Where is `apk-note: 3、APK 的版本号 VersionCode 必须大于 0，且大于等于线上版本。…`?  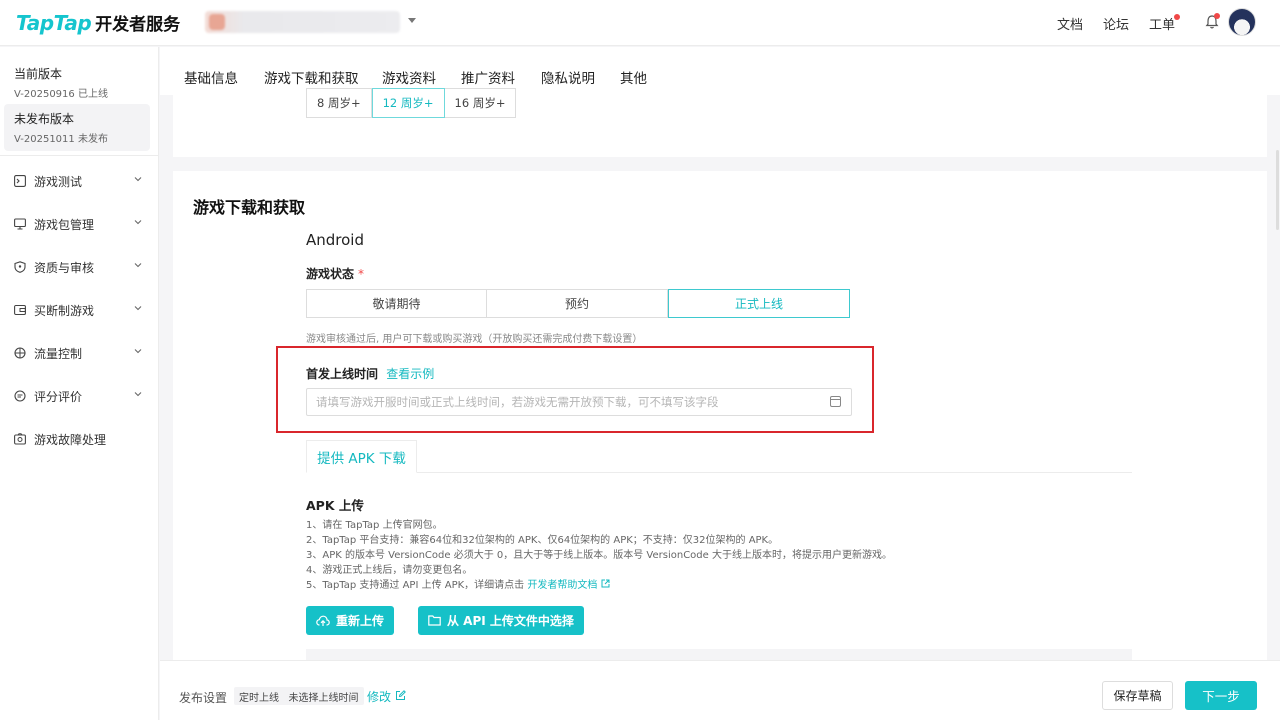 apk-note: 3、APK 的版本号 VersionCode 必须大于 0，且大于等于线上版本。… is located at coordinates (599, 555).